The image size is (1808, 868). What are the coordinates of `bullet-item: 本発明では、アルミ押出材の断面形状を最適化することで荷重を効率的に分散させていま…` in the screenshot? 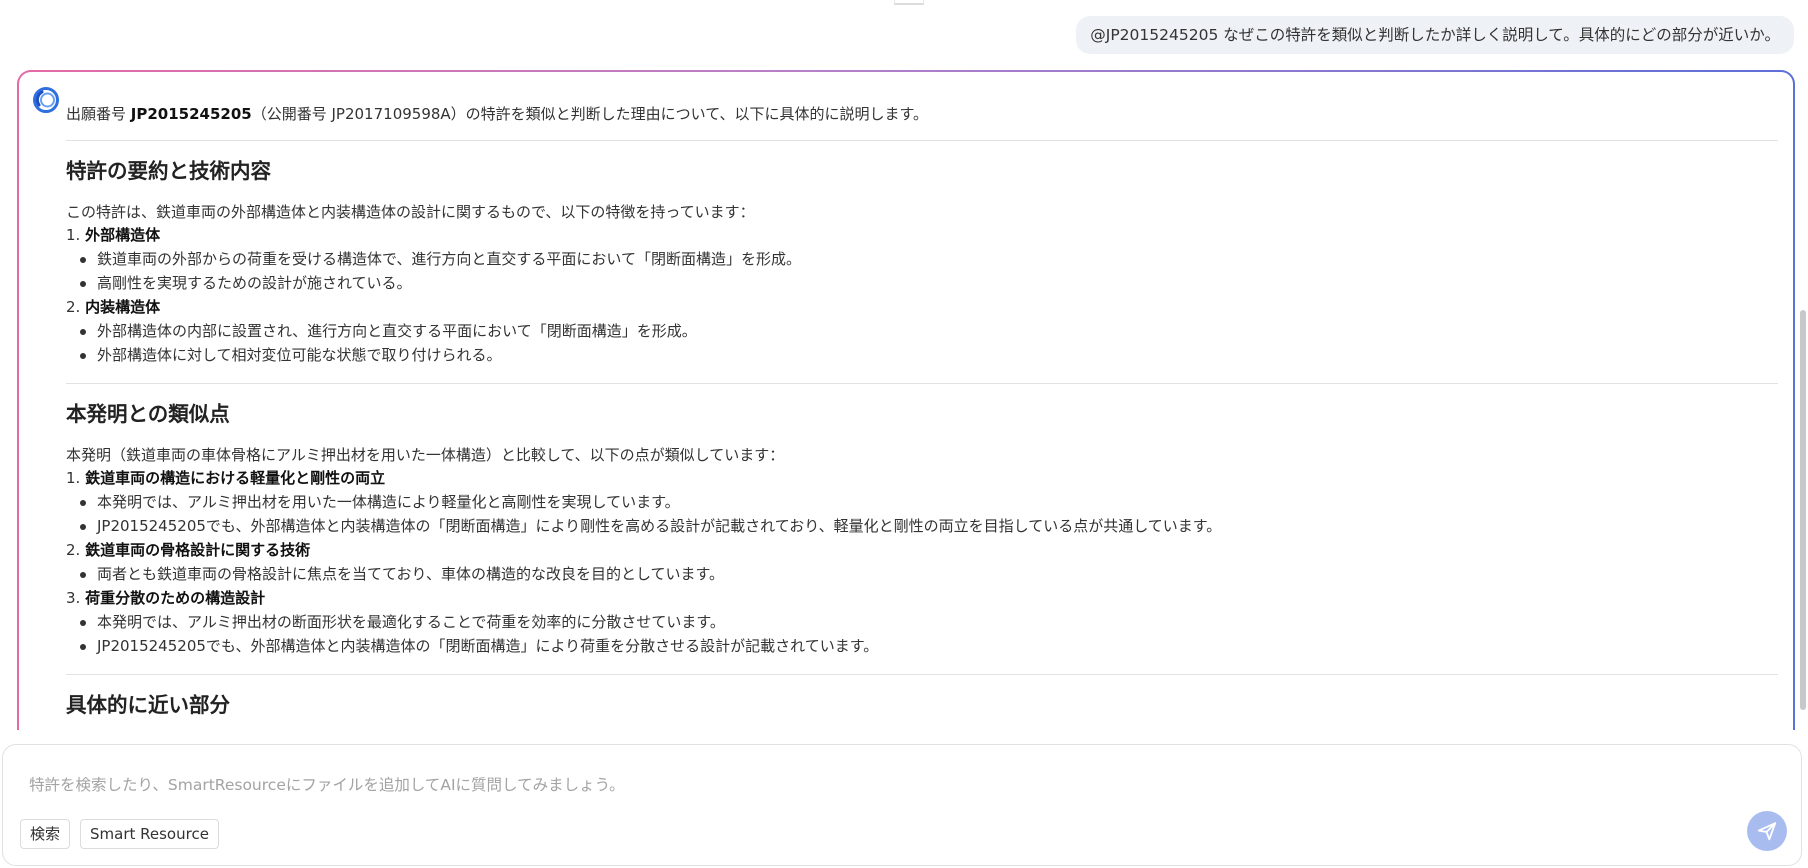 It's located at (922, 622).